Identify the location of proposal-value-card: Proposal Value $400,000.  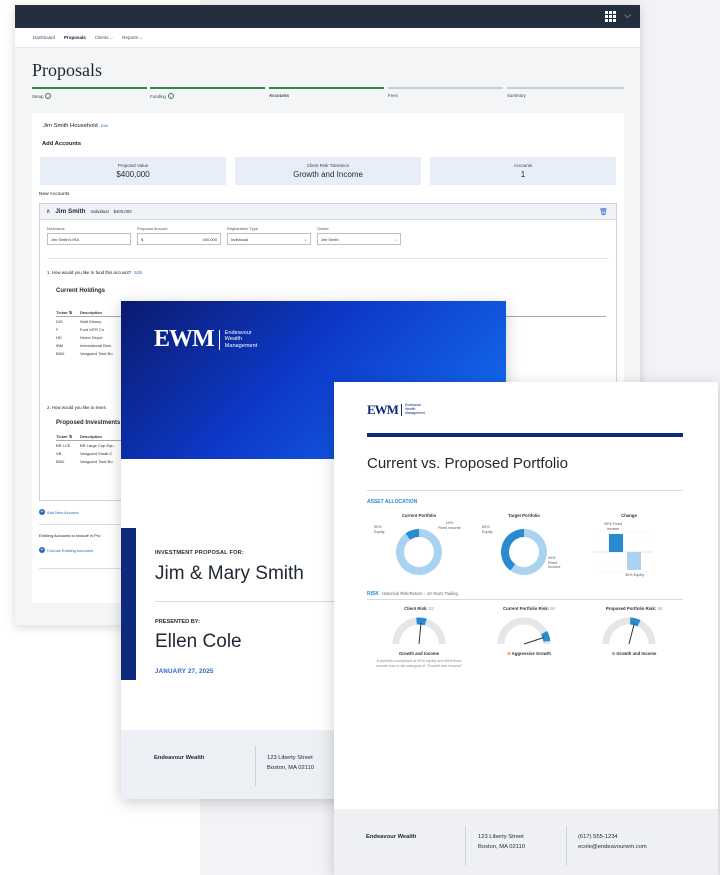
(133, 171).